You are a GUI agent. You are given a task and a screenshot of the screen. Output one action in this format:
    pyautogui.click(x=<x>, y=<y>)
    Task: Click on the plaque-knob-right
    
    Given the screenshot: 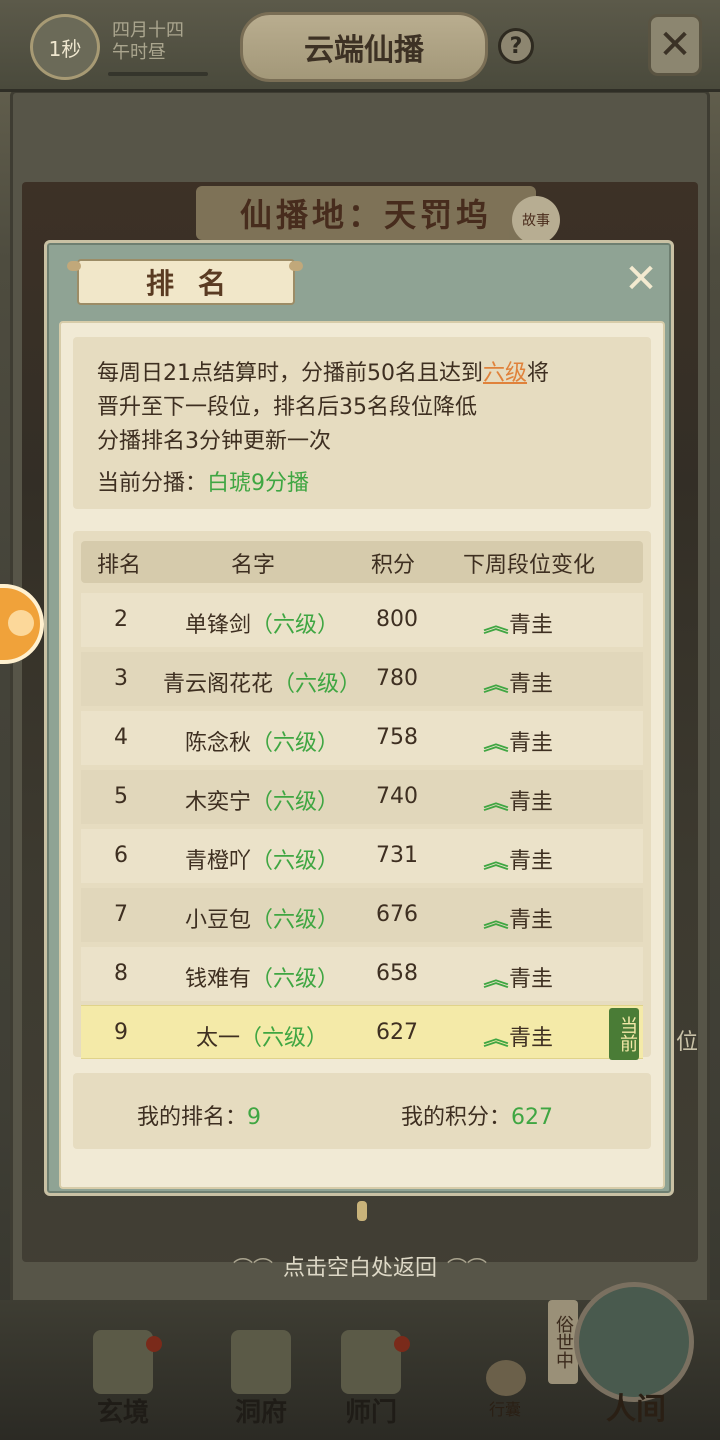 What is the action you would take?
    pyautogui.click(x=296, y=266)
    